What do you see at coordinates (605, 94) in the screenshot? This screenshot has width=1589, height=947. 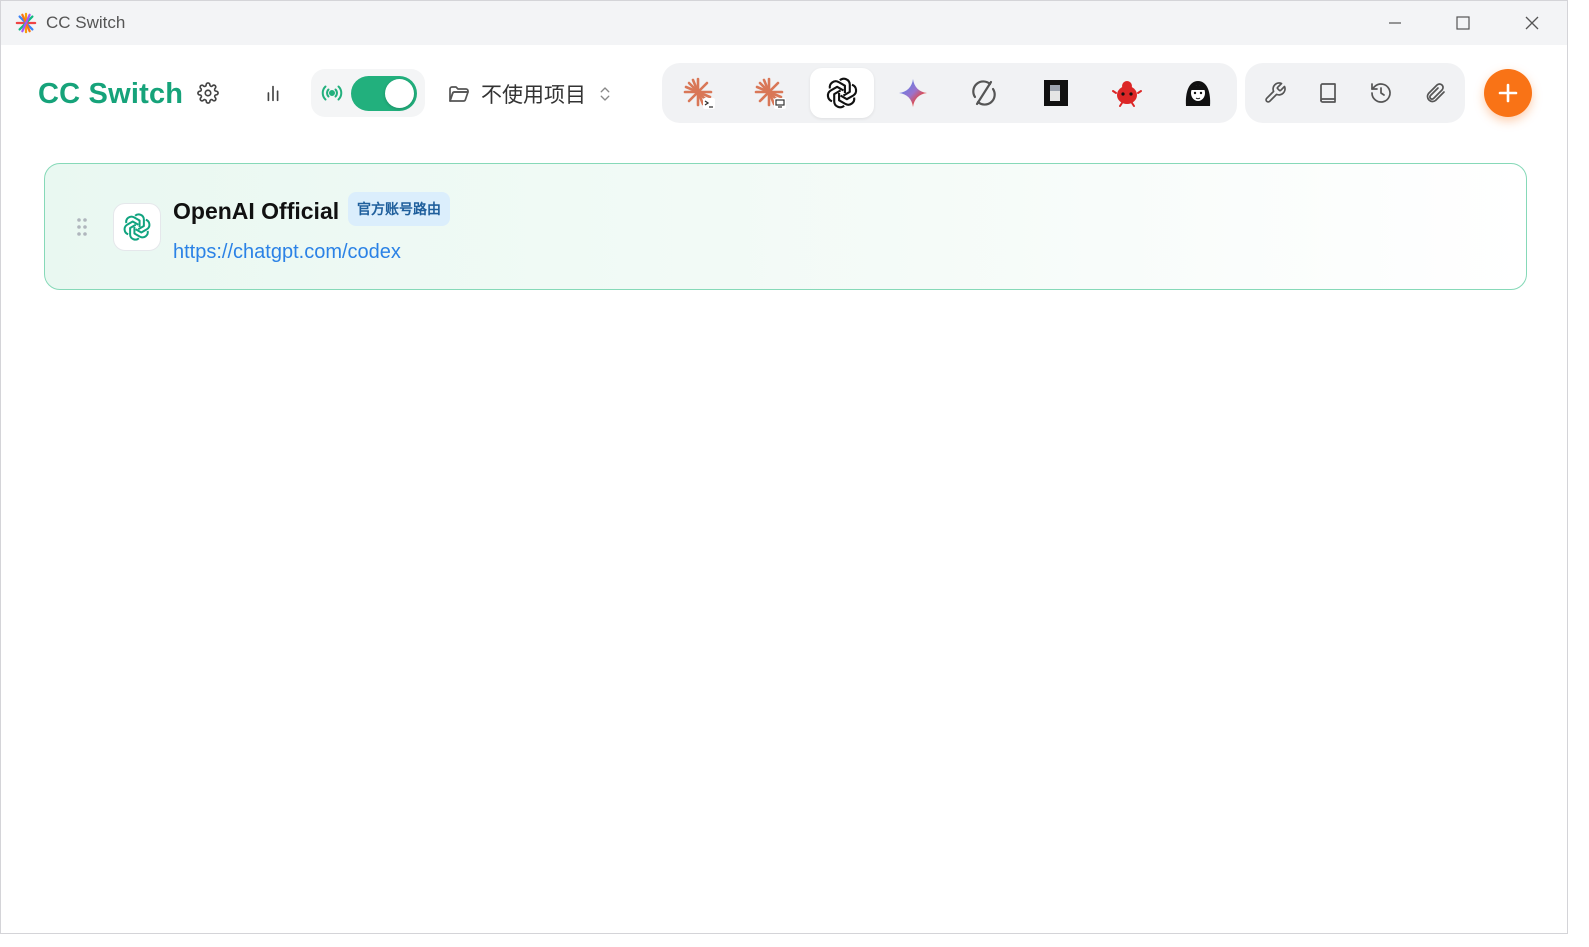 I see `chevron-up-down-icon` at bounding box center [605, 94].